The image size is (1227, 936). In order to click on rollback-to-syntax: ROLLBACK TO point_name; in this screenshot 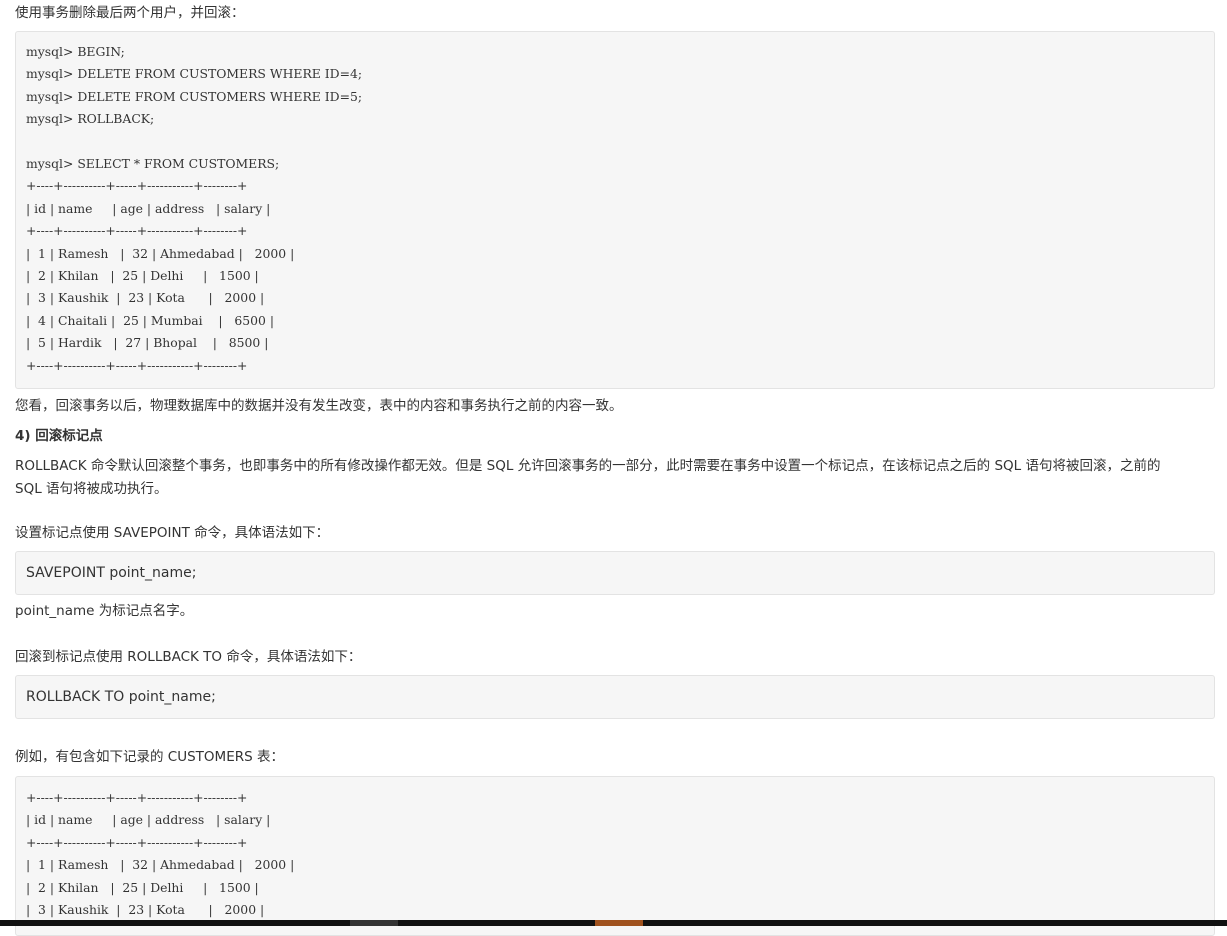, I will do `click(121, 697)`.